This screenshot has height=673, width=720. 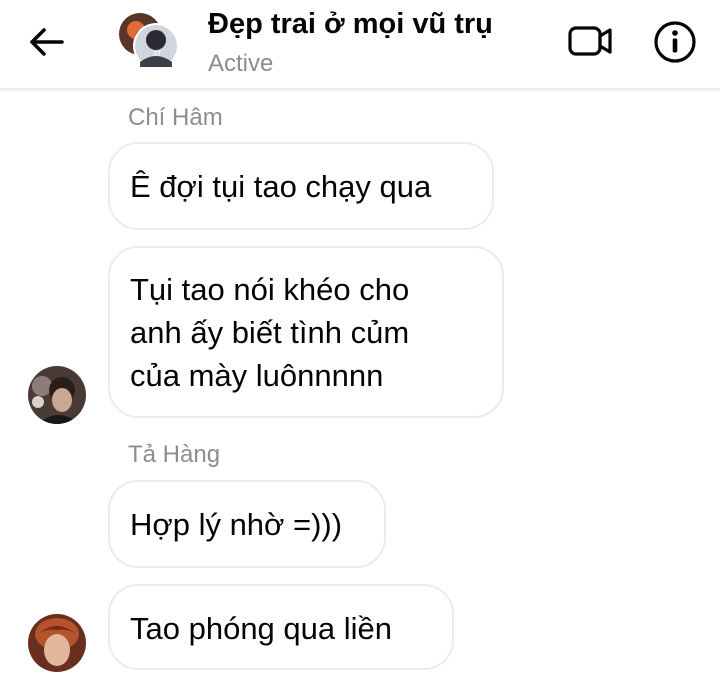 What do you see at coordinates (350, 24) in the screenshot?
I see `conversation-title: Đẹp trai ở mọi vũ trụ` at bounding box center [350, 24].